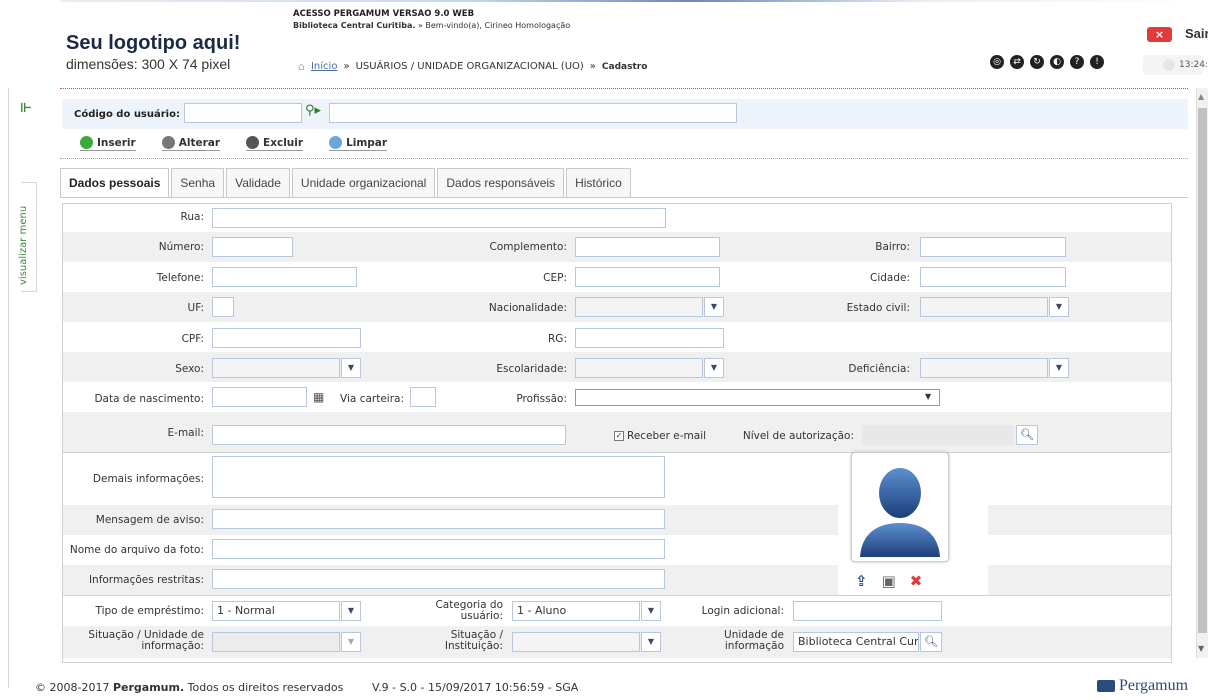 The width and height of the screenshot is (1208, 700). I want to click on welcome-text: » Bem-vindo(a), Cirineo Homologação, so click(494, 25).